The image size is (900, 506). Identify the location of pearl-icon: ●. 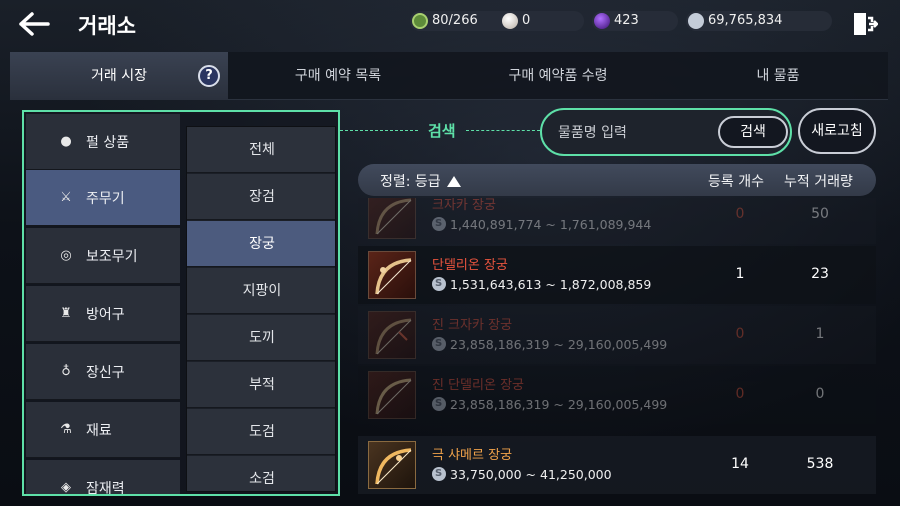
(66, 141).